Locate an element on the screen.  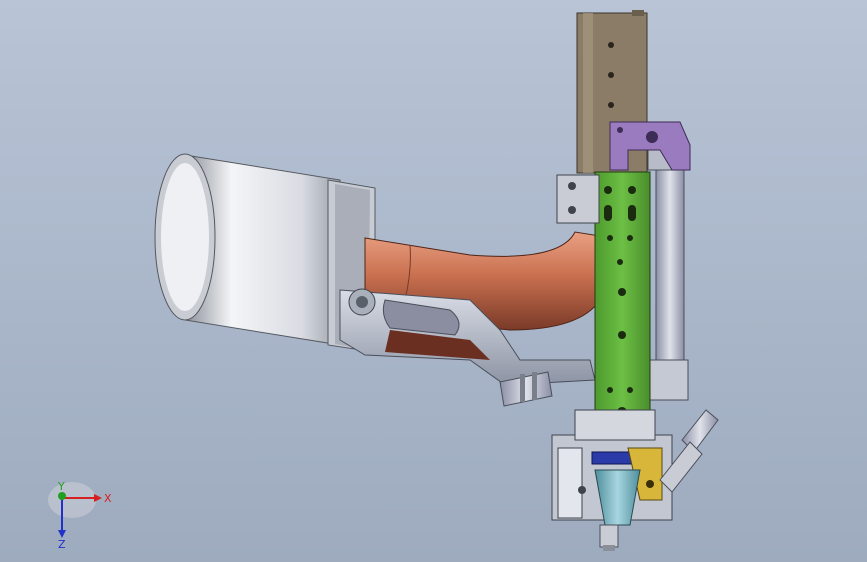
y-axis-dot is located at coordinates (62, 496).